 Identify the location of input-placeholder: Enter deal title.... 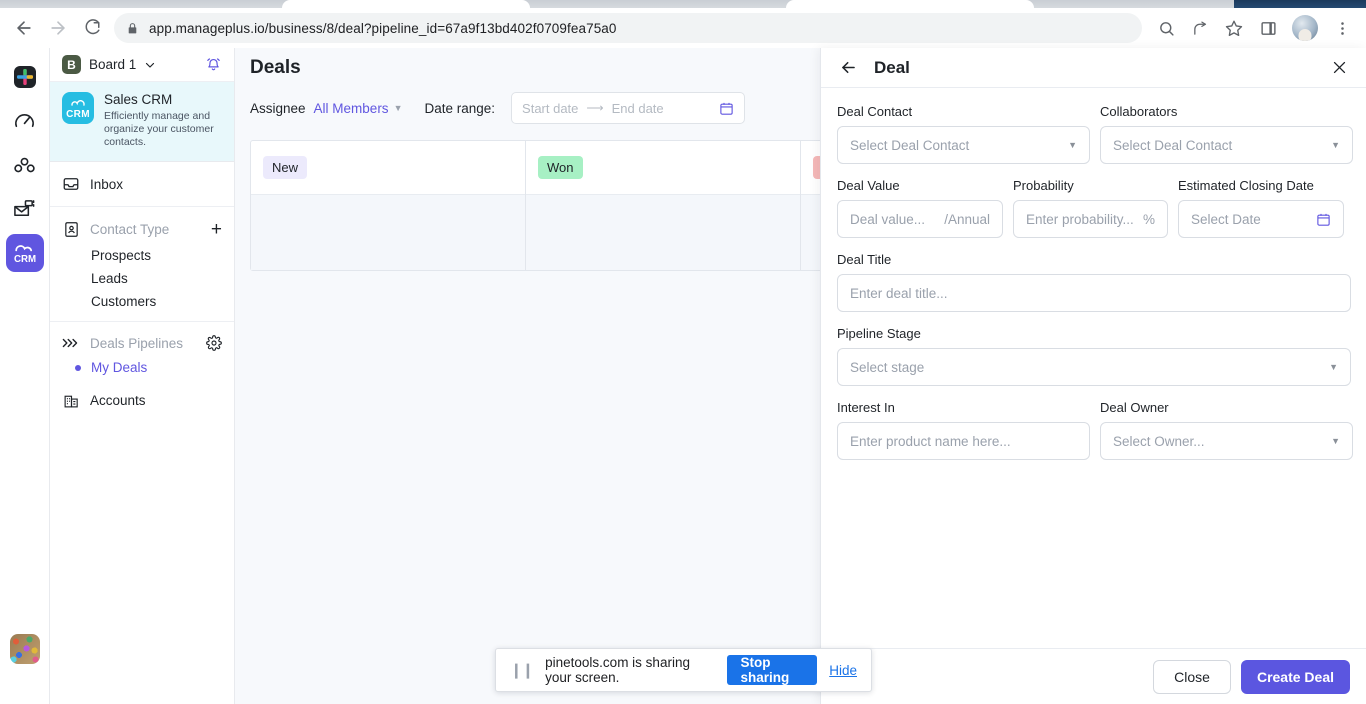
(899, 293).